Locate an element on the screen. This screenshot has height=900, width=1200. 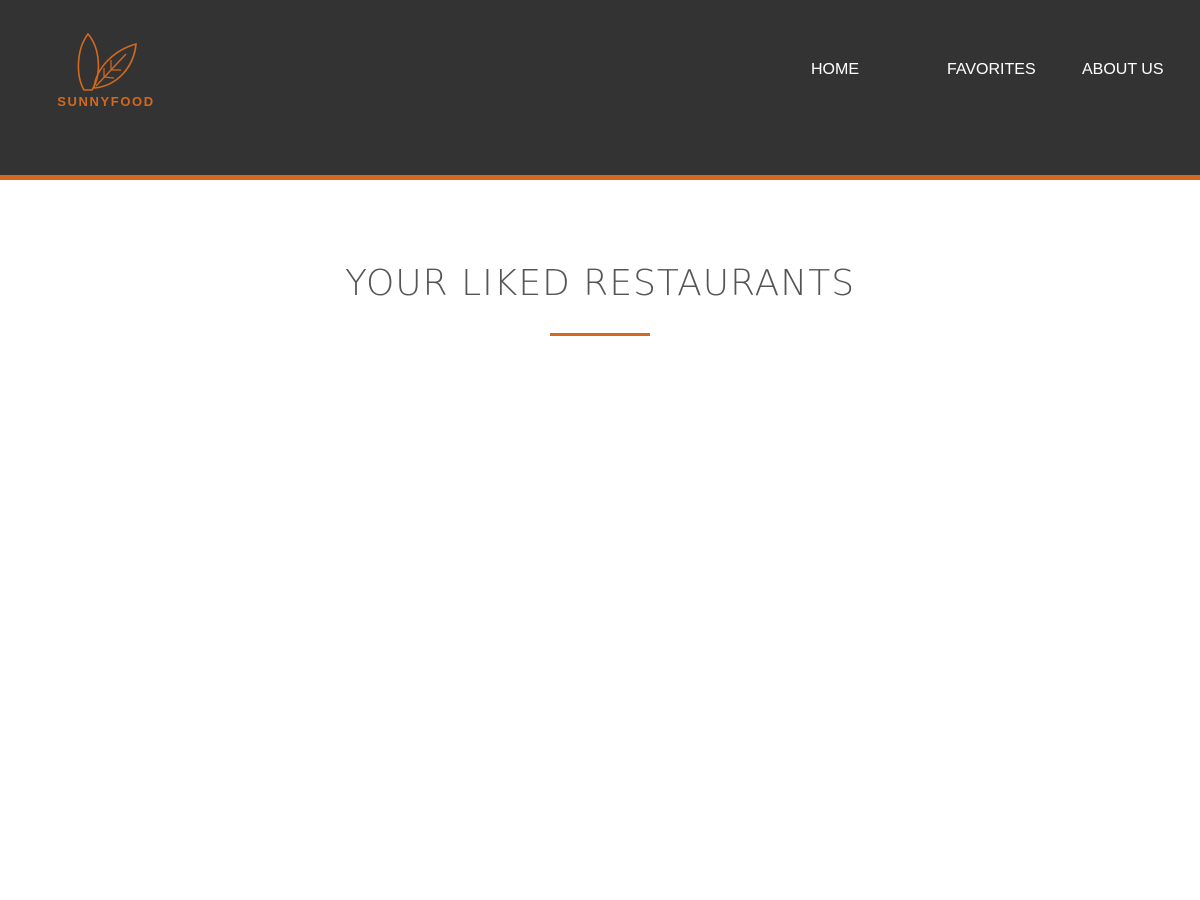
main-nav: HOME FAVORITES ABOUT US is located at coordinates (600, 70).